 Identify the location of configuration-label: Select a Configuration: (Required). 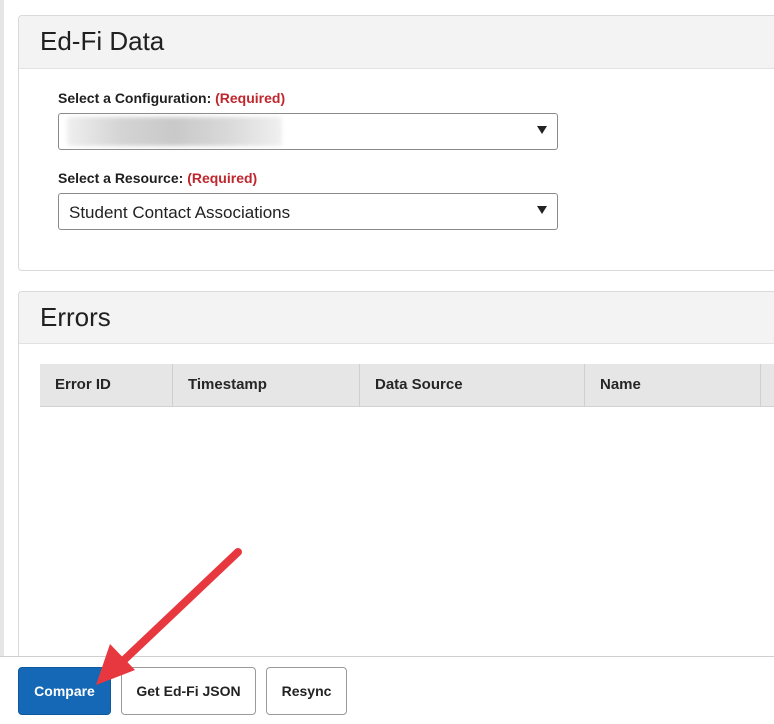
(171, 98).